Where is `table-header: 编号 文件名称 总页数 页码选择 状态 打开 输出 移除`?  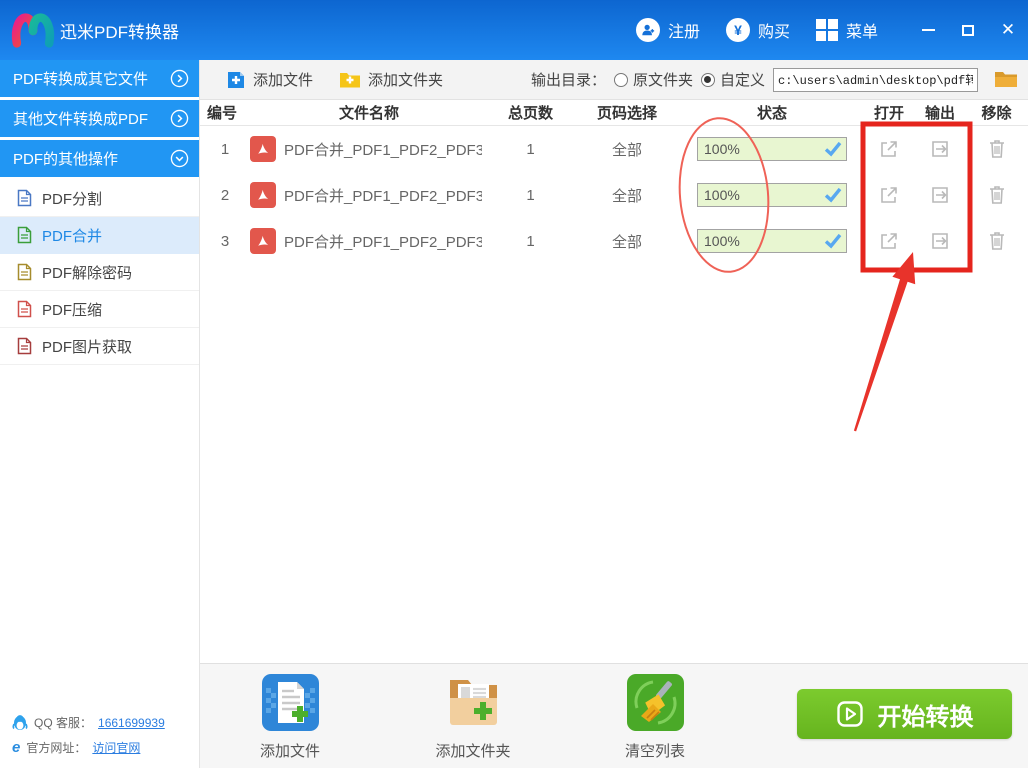 table-header: 编号 文件名称 总页数 页码选择 状态 打开 输出 移除 is located at coordinates (614, 113).